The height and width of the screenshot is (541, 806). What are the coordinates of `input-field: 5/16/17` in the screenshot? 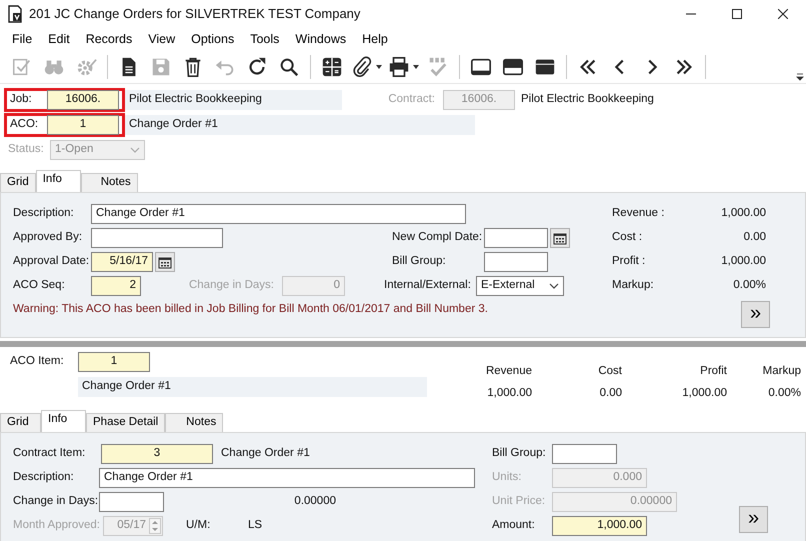 It's located at (122, 262).